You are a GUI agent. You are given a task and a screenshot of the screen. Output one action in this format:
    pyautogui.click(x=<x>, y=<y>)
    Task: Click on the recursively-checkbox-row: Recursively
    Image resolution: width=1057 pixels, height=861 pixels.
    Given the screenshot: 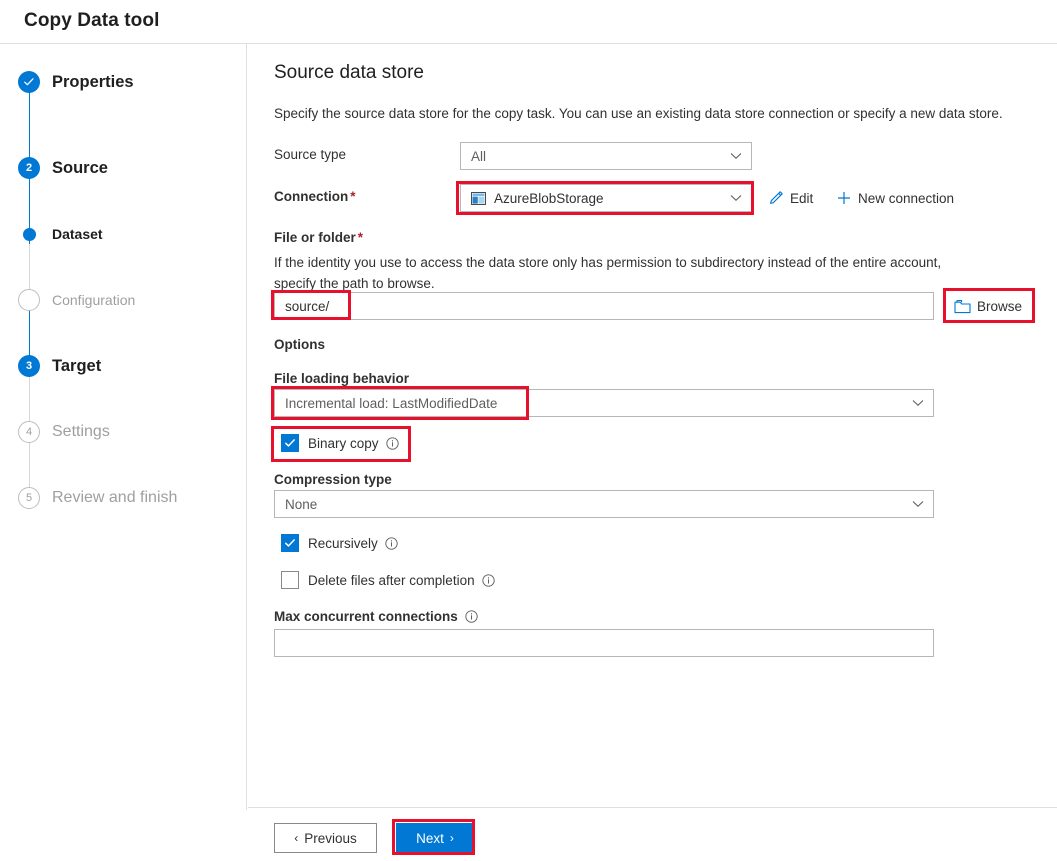 What is the action you would take?
    pyautogui.click(x=339, y=543)
    